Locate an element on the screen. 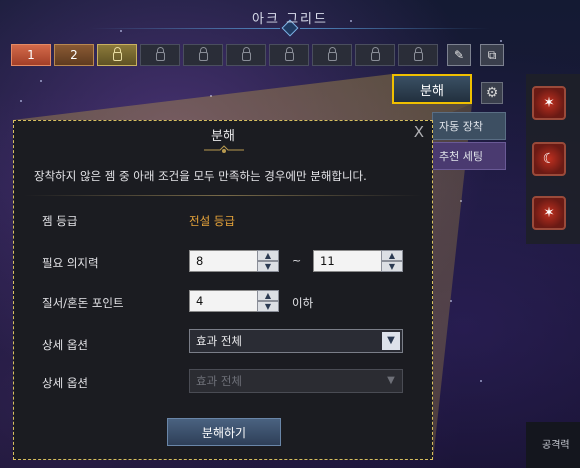  slot-tab-2: 2 is located at coordinates (74, 55).